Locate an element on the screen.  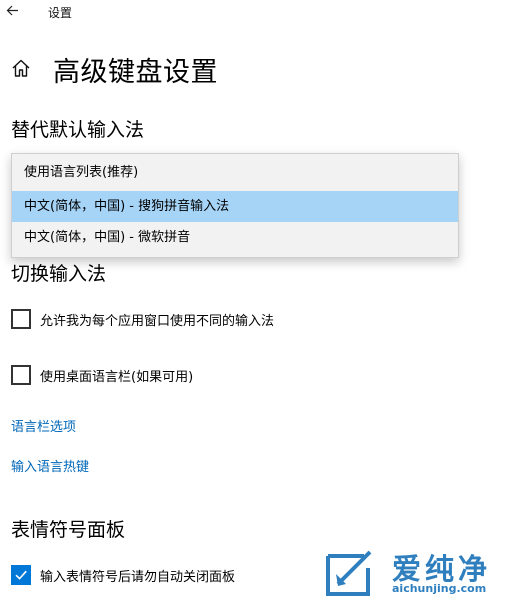
section-title-override: 替代默认输入法 is located at coordinates (78, 130).